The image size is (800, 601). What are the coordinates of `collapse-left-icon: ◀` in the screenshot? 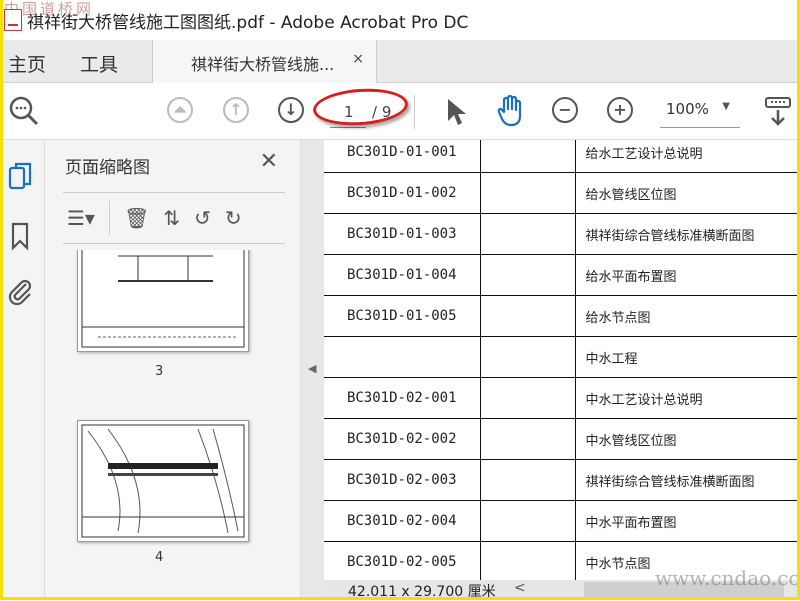 It's located at (312, 368).